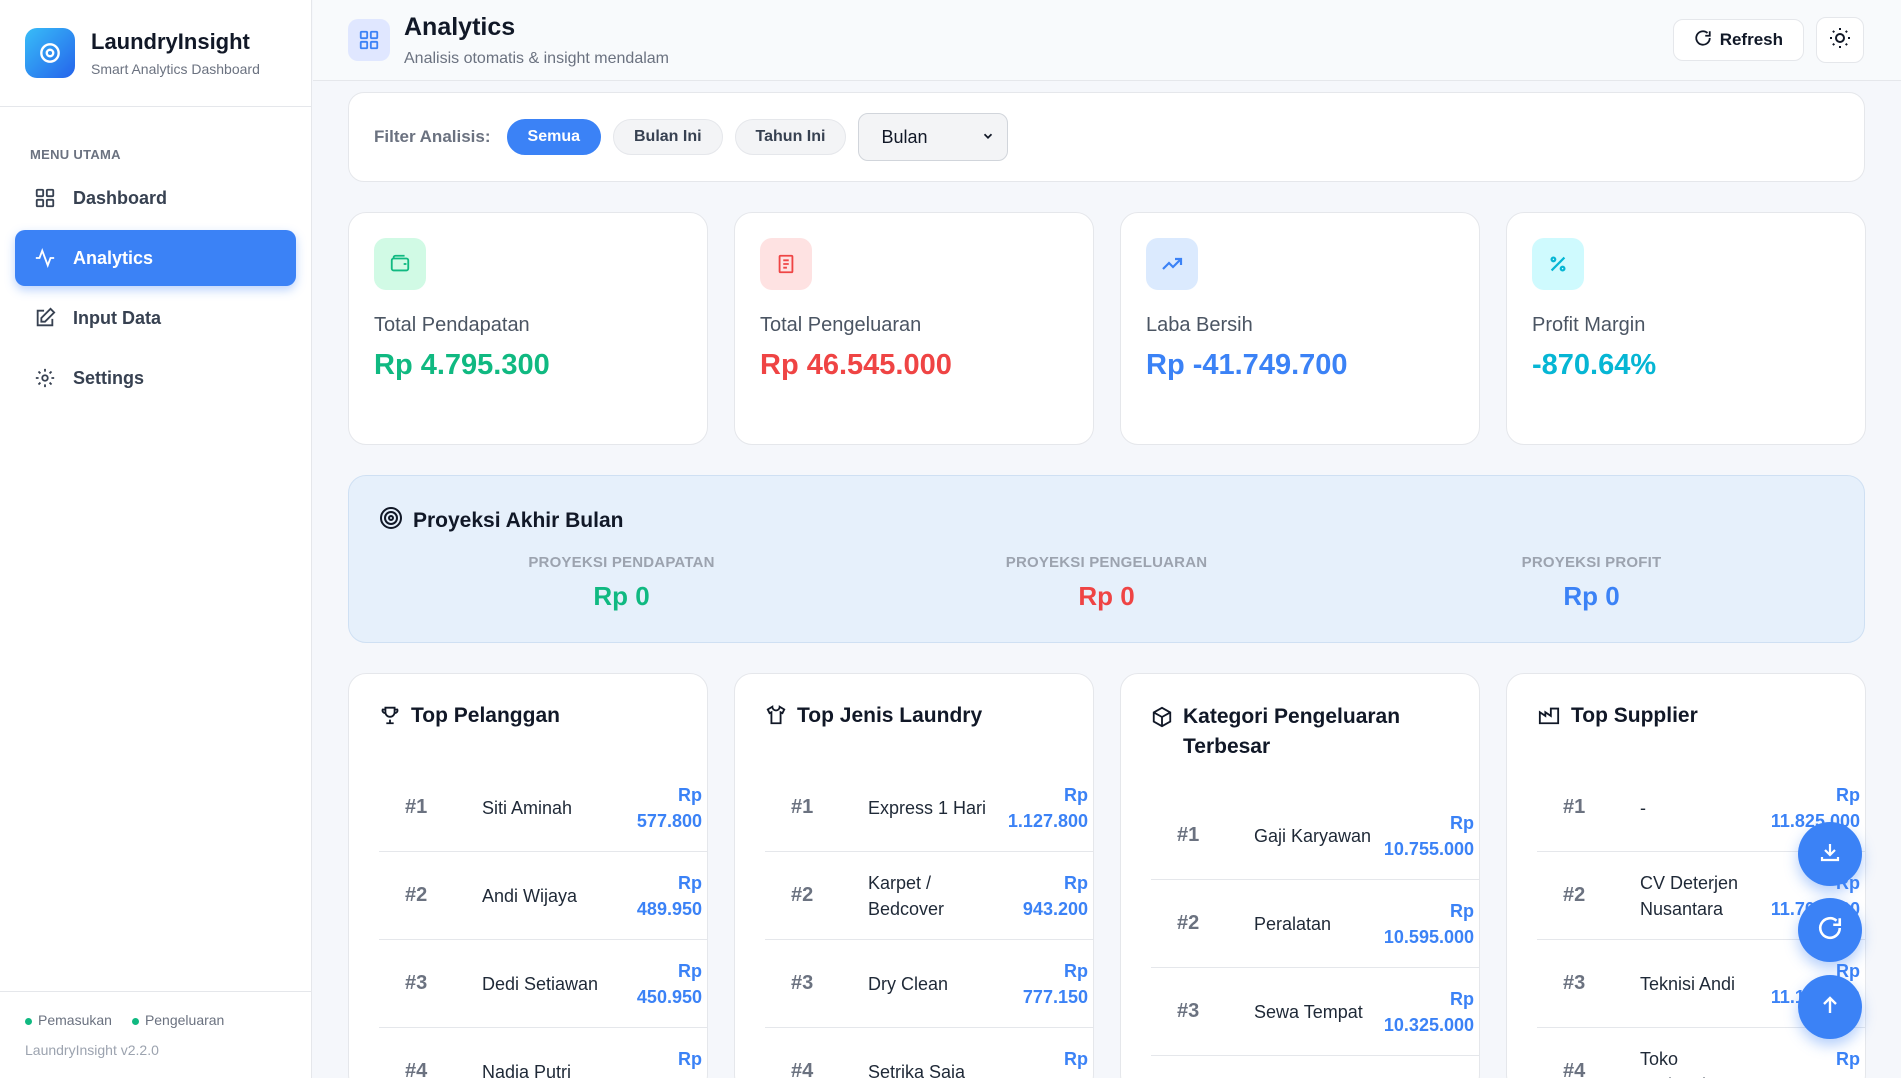 The width and height of the screenshot is (1901, 1078). I want to click on chevron-down-icon, so click(988, 137).